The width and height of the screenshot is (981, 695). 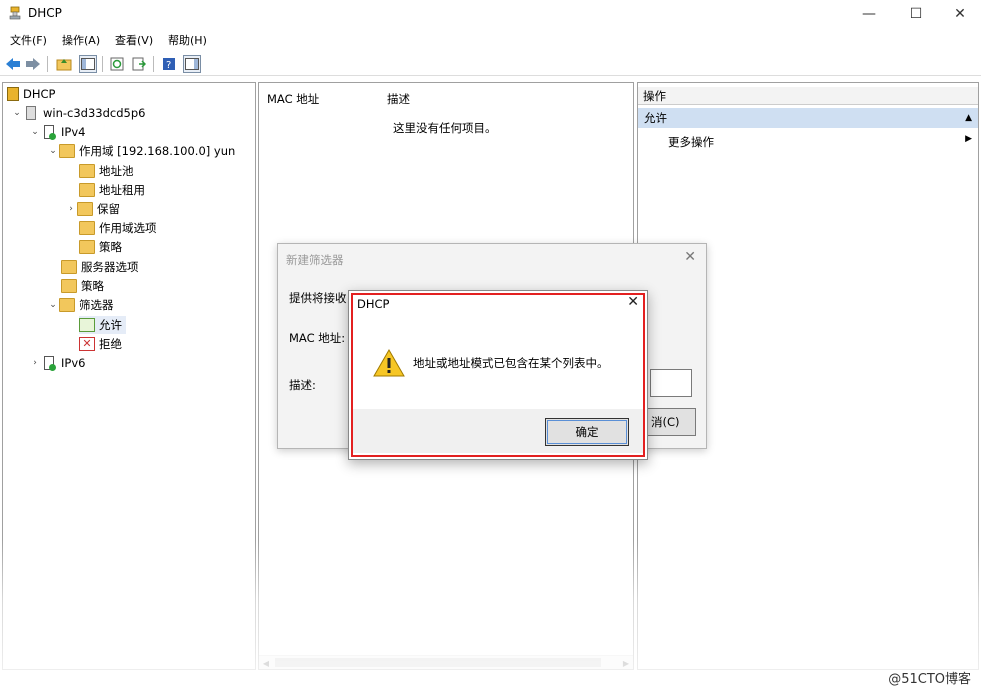 What do you see at coordinates (968, 139) in the screenshot?
I see `submenu-arrow-icon: ▶` at bounding box center [968, 139].